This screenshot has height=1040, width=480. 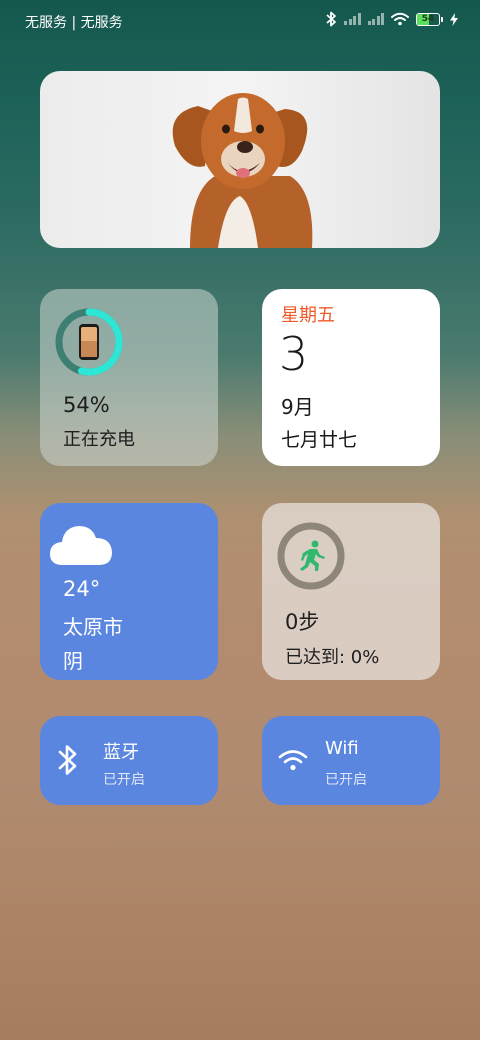 I want to click on weather-city: 太原市, so click(x=93, y=627).